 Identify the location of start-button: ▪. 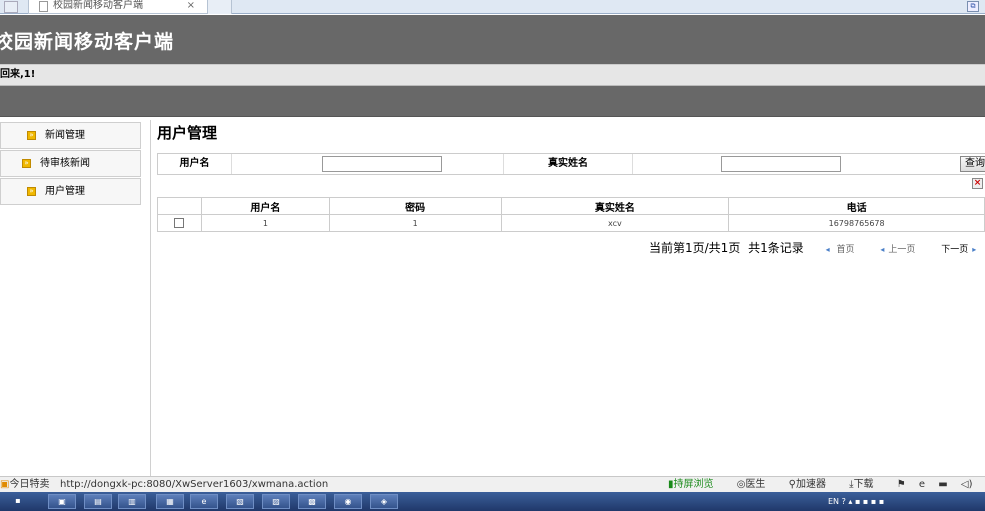
(18, 501).